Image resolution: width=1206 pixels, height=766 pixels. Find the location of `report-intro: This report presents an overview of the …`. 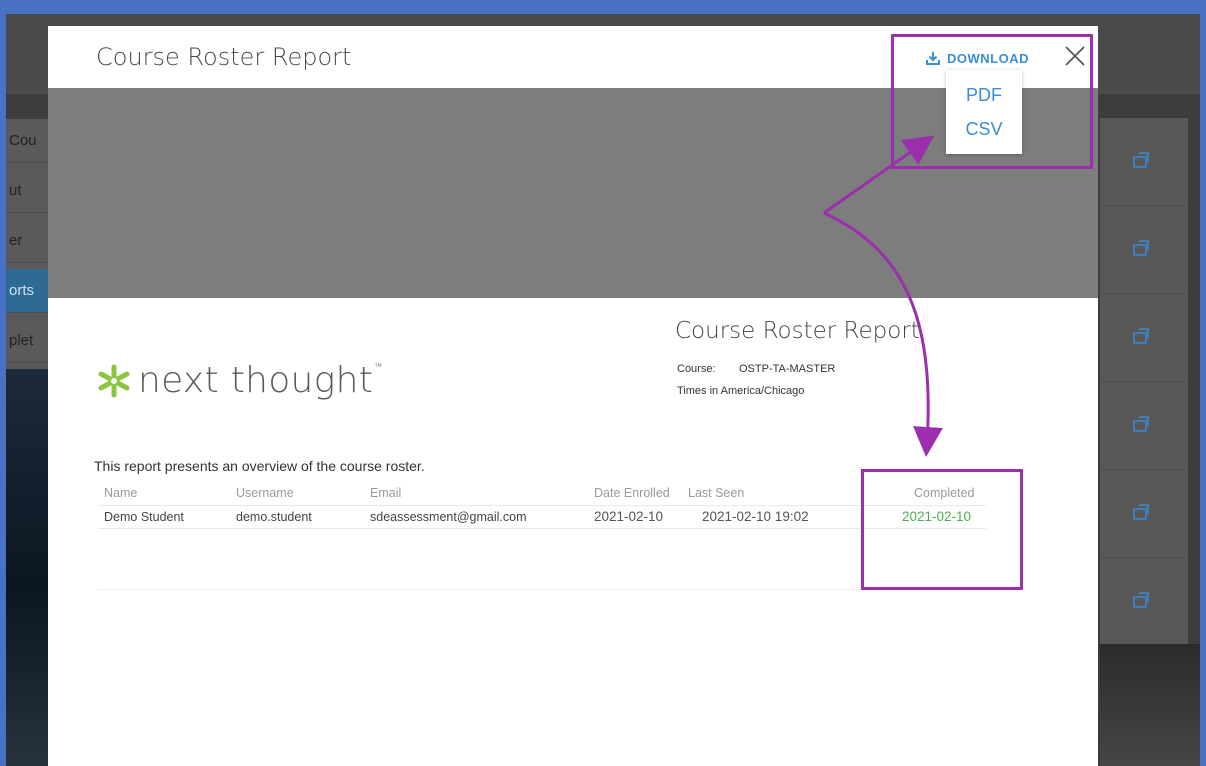

report-intro: This report presents an overview of the … is located at coordinates (259, 466).